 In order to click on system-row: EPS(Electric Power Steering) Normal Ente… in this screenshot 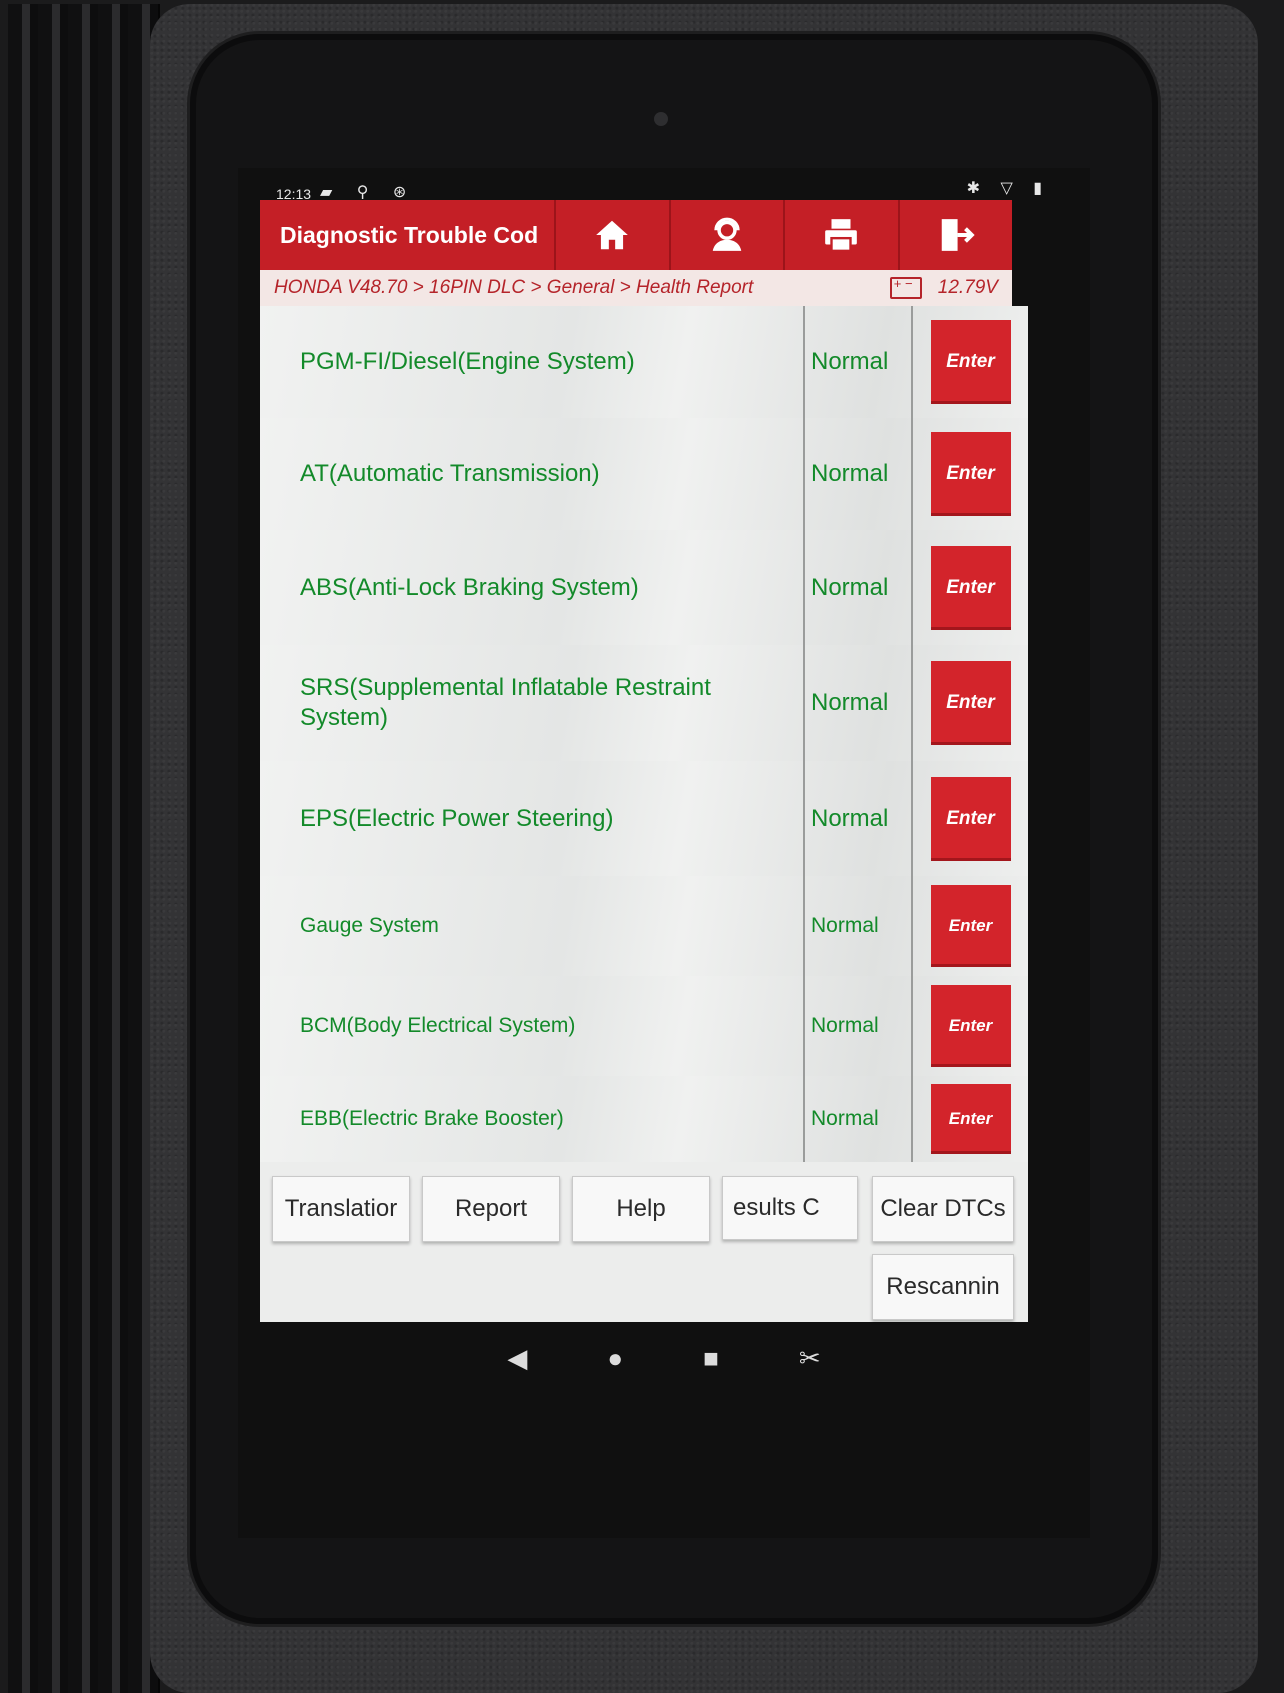, I will do `click(644, 819)`.